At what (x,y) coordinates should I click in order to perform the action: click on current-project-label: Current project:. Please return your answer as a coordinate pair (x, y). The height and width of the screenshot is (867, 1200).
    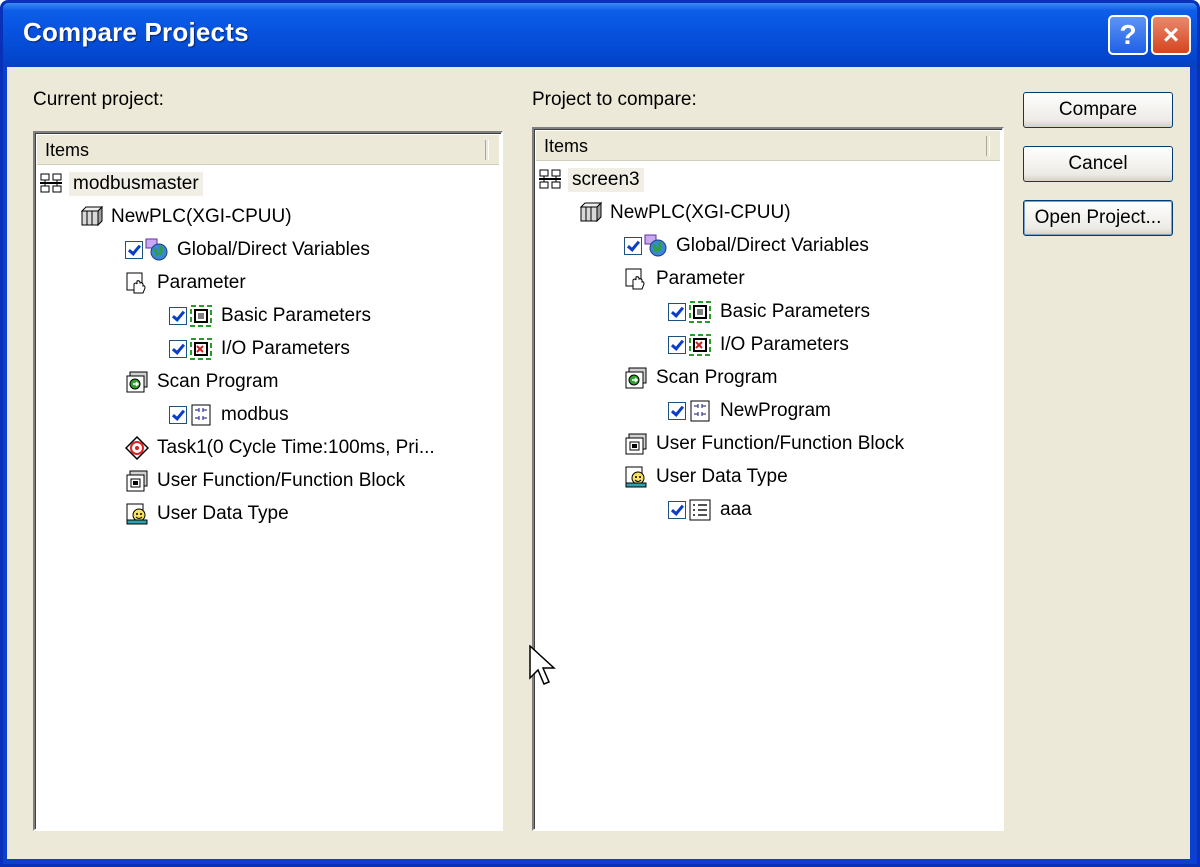
    Looking at the image, I should click on (98, 99).